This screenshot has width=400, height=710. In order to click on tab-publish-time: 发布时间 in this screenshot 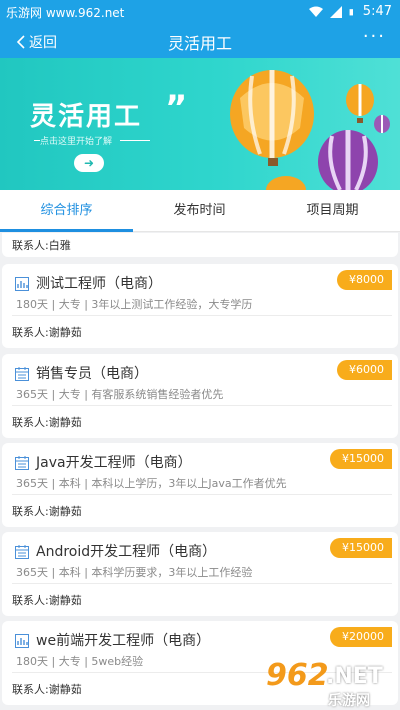, I will do `click(199, 211)`.